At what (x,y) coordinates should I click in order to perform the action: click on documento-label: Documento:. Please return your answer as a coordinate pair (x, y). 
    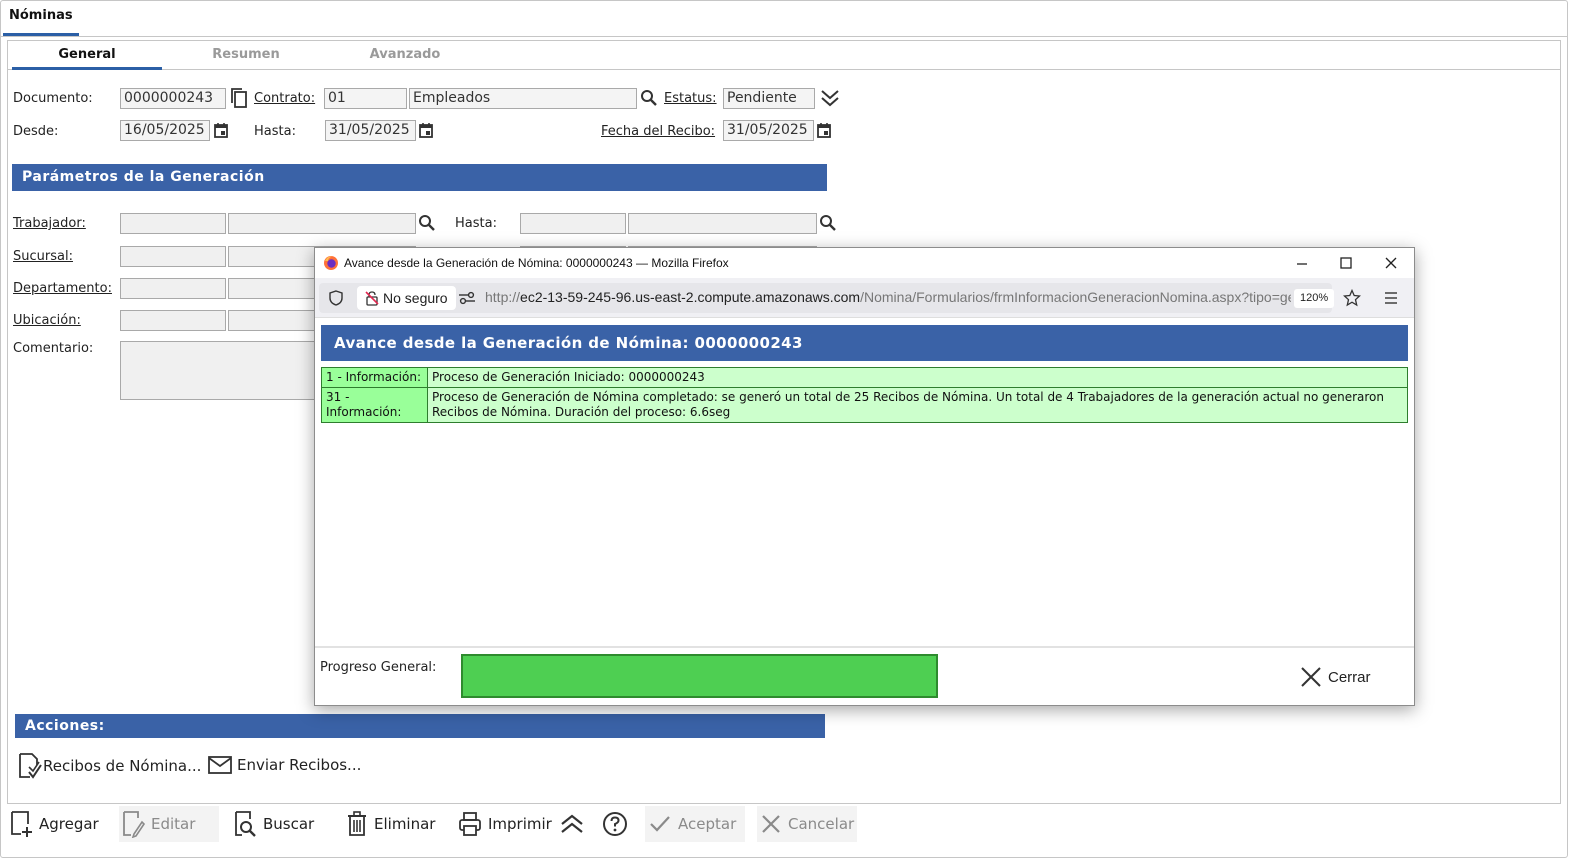
    Looking at the image, I should click on (53, 98).